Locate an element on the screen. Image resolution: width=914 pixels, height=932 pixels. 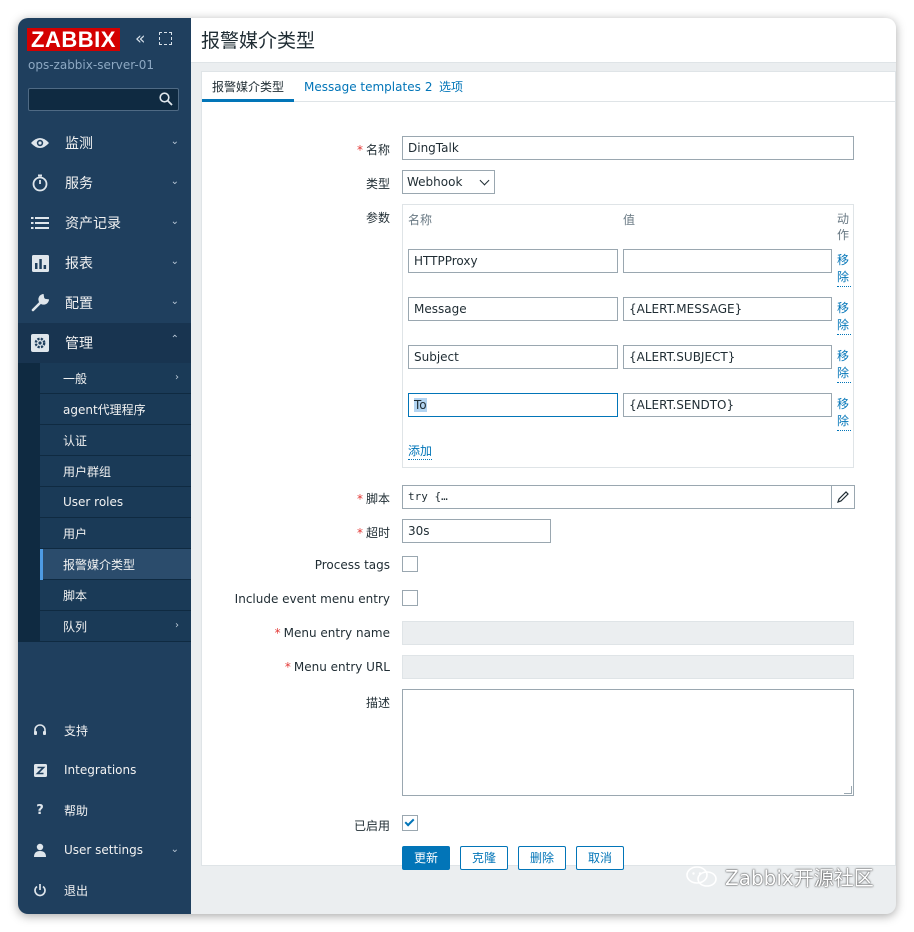
delete-button: 删除 is located at coordinates (542, 858).